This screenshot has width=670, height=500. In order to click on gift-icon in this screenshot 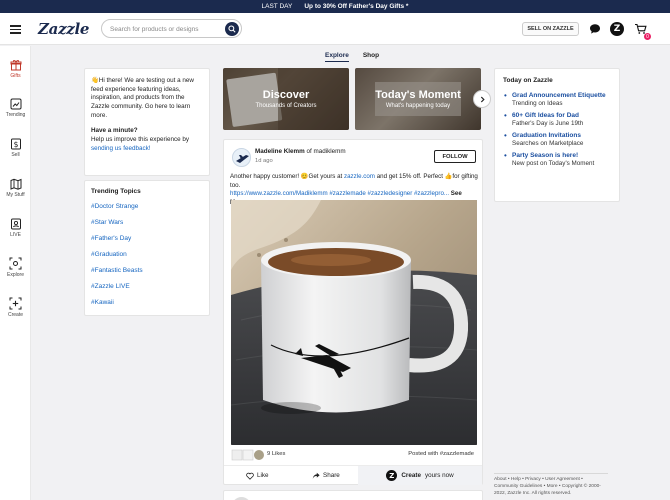, I will do `click(15, 64)`.